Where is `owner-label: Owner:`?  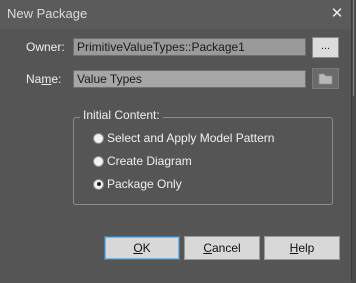 owner-label: Owner: is located at coordinates (45, 47).